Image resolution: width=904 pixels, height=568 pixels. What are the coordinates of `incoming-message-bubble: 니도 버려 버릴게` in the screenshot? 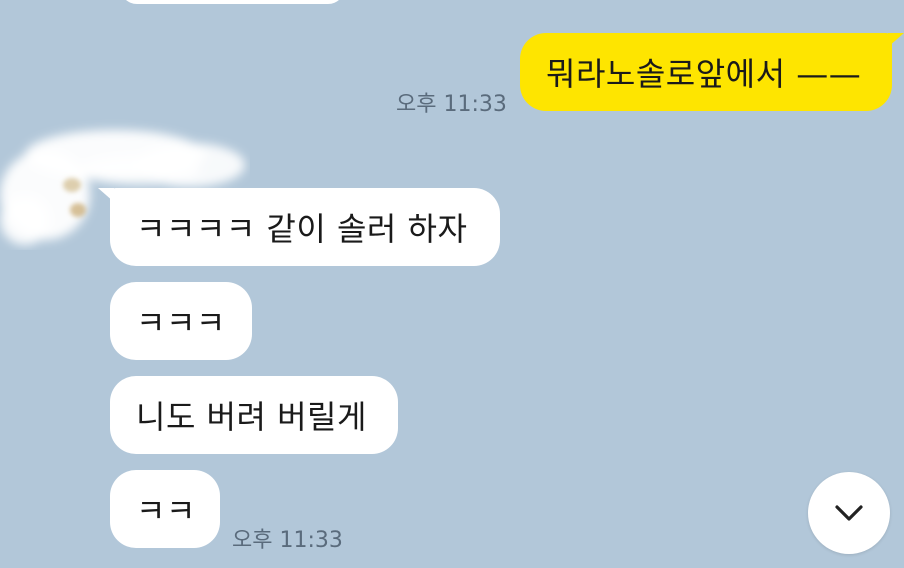 It's located at (254, 415).